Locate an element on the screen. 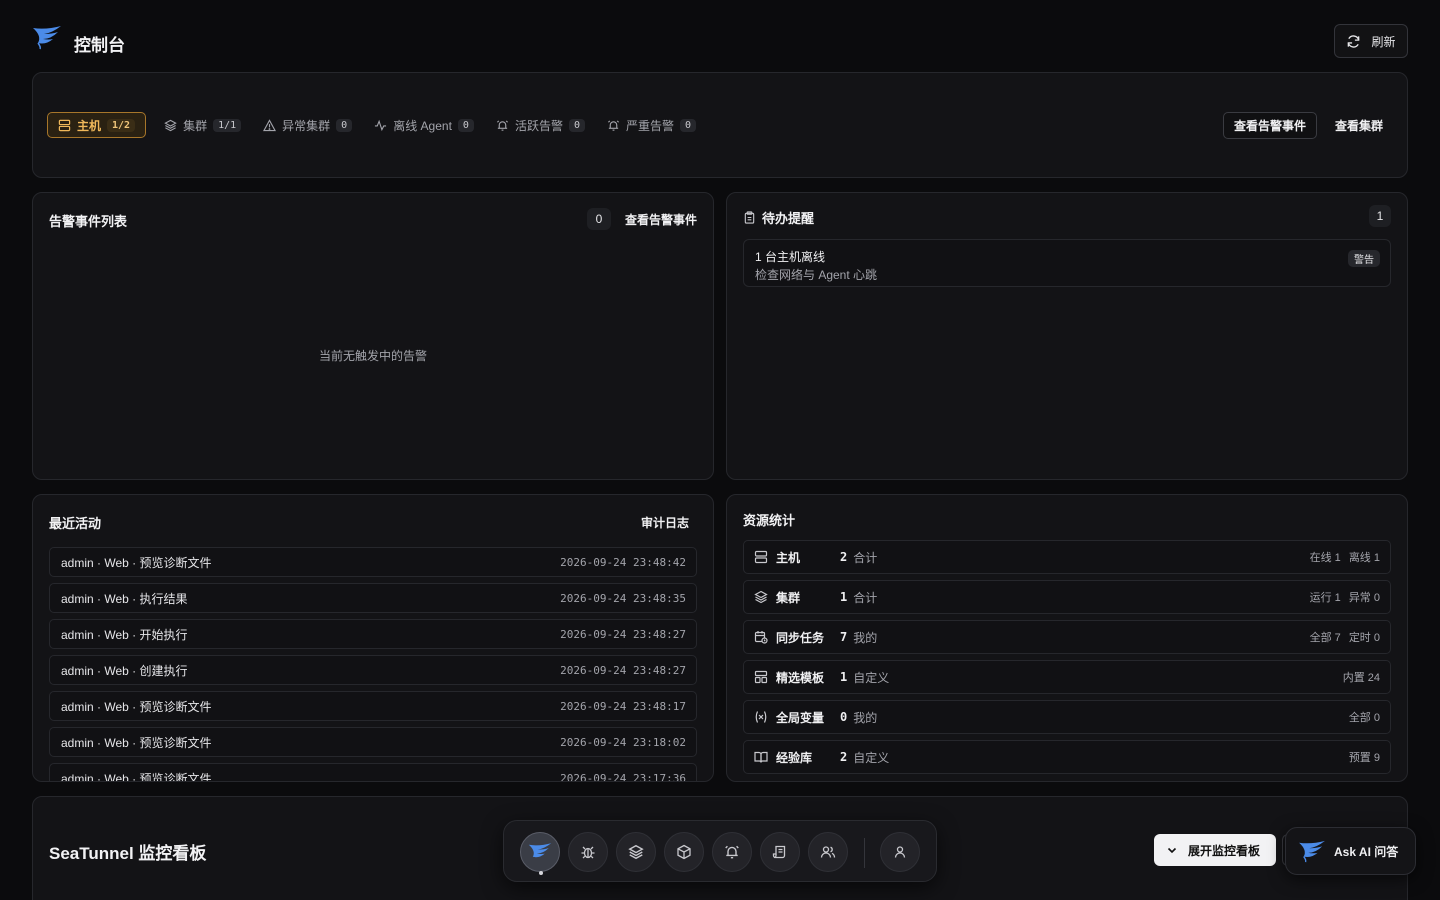 Image resolution: width=1440 pixels, height=900 pixels. activity-time: 2026-09-24 23:48:27 is located at coordinates (623, 634).